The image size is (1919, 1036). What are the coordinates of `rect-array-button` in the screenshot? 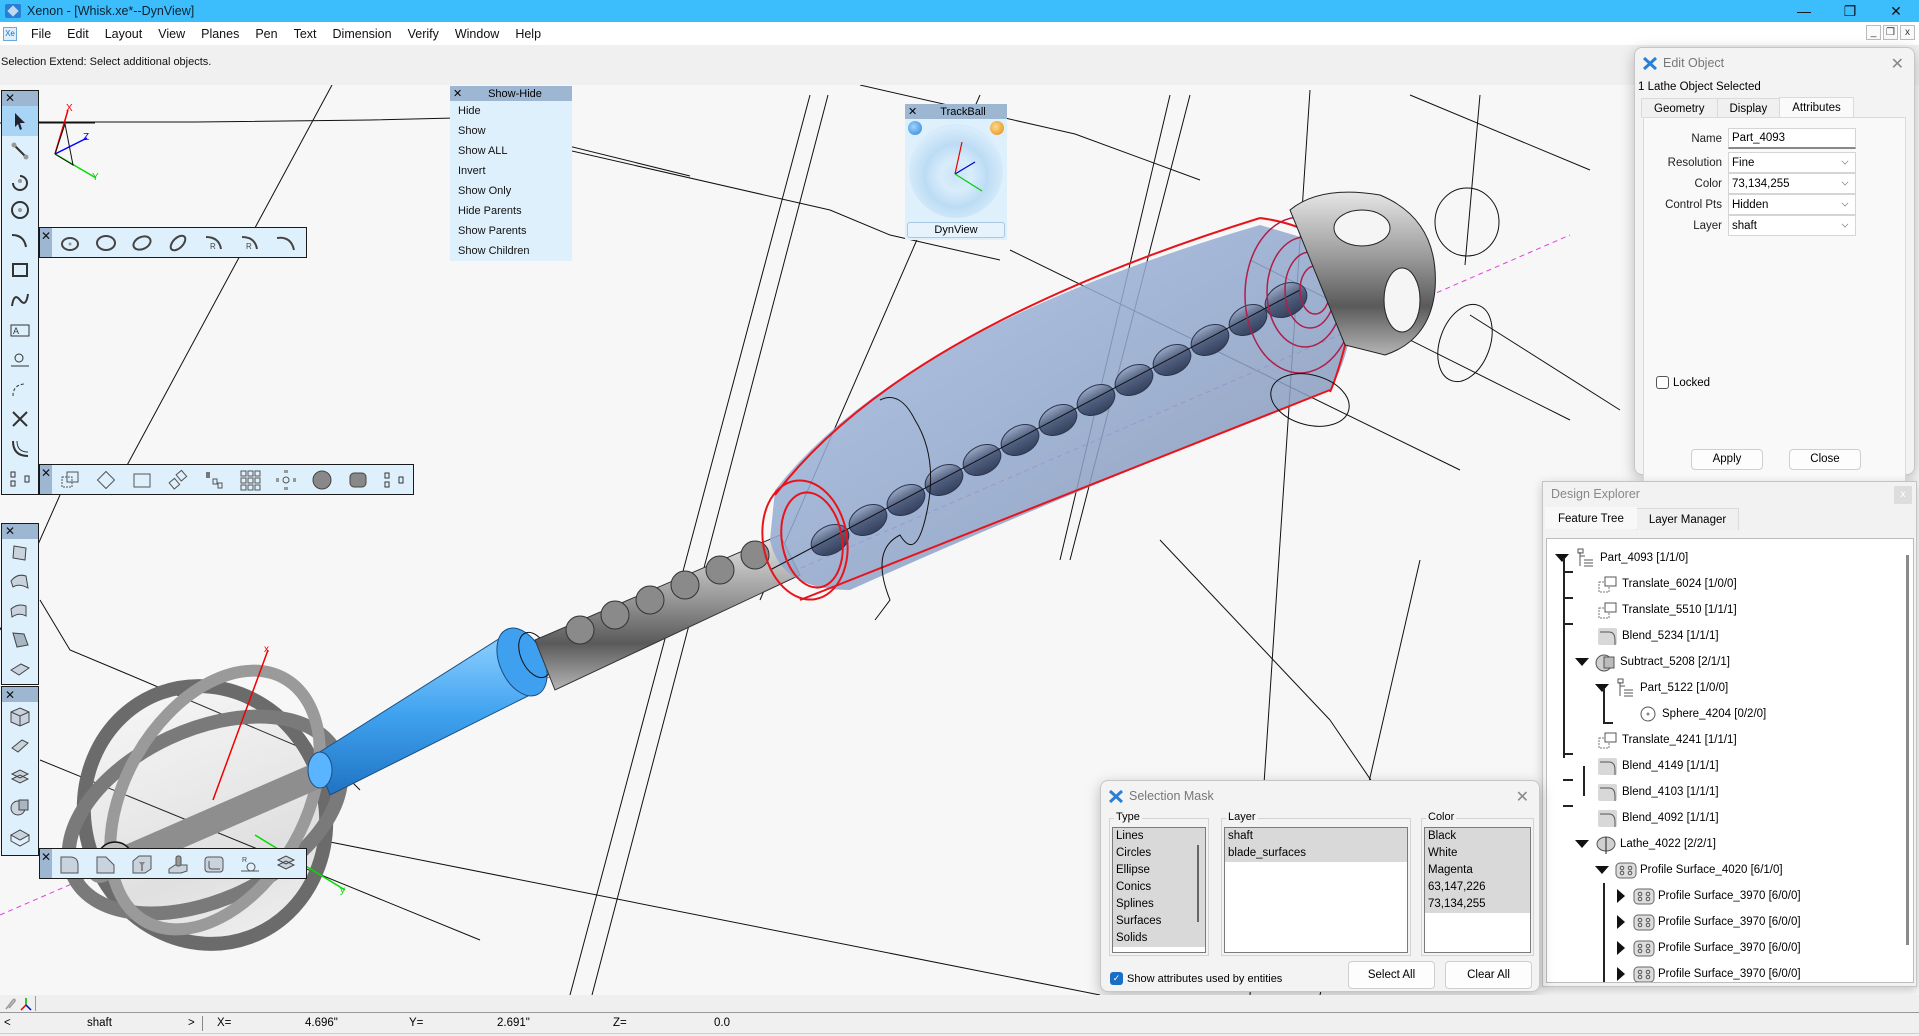 It's located at (250, 479).